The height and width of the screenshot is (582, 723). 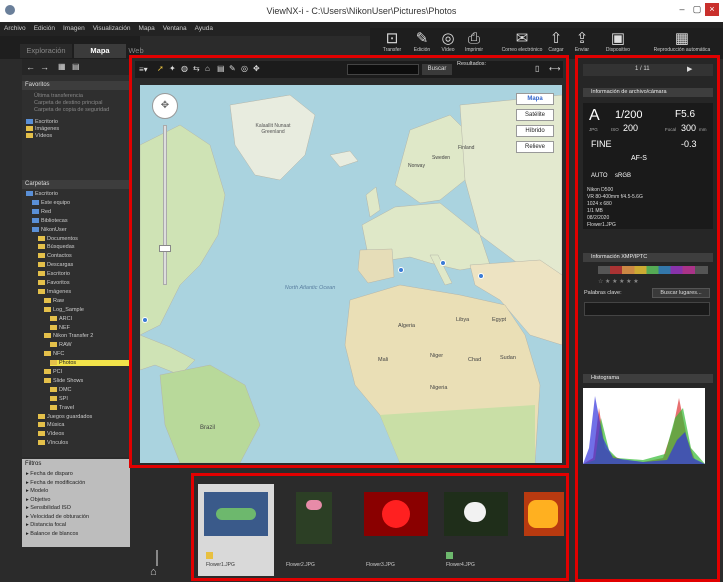 I want to click on folder-tree-item: Travel, so click(x=62, y=408).